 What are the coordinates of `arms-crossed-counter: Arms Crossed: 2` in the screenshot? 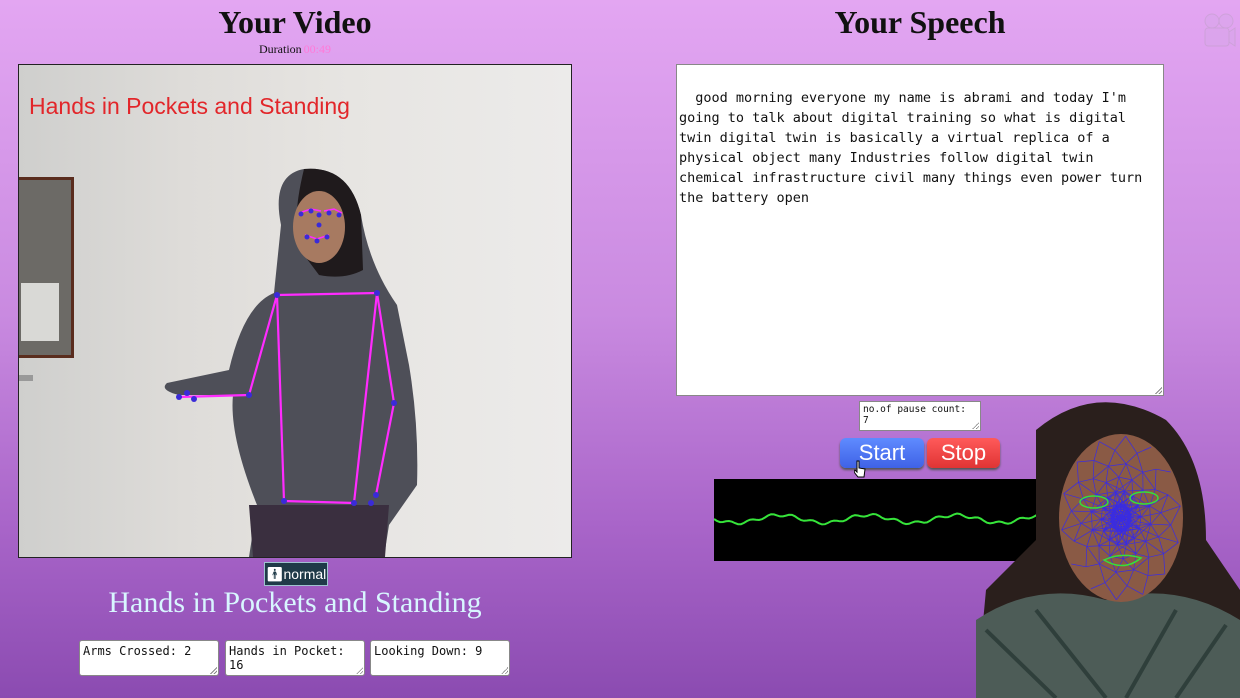 It's located at (149, 658).